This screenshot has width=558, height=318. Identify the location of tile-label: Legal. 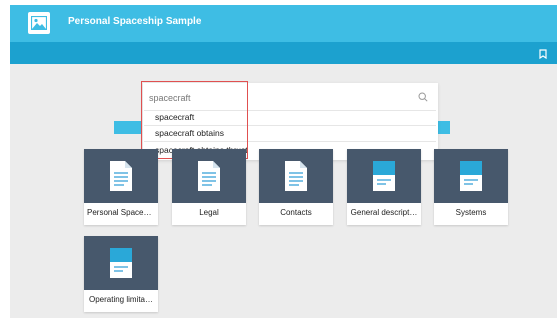
(209, 212).